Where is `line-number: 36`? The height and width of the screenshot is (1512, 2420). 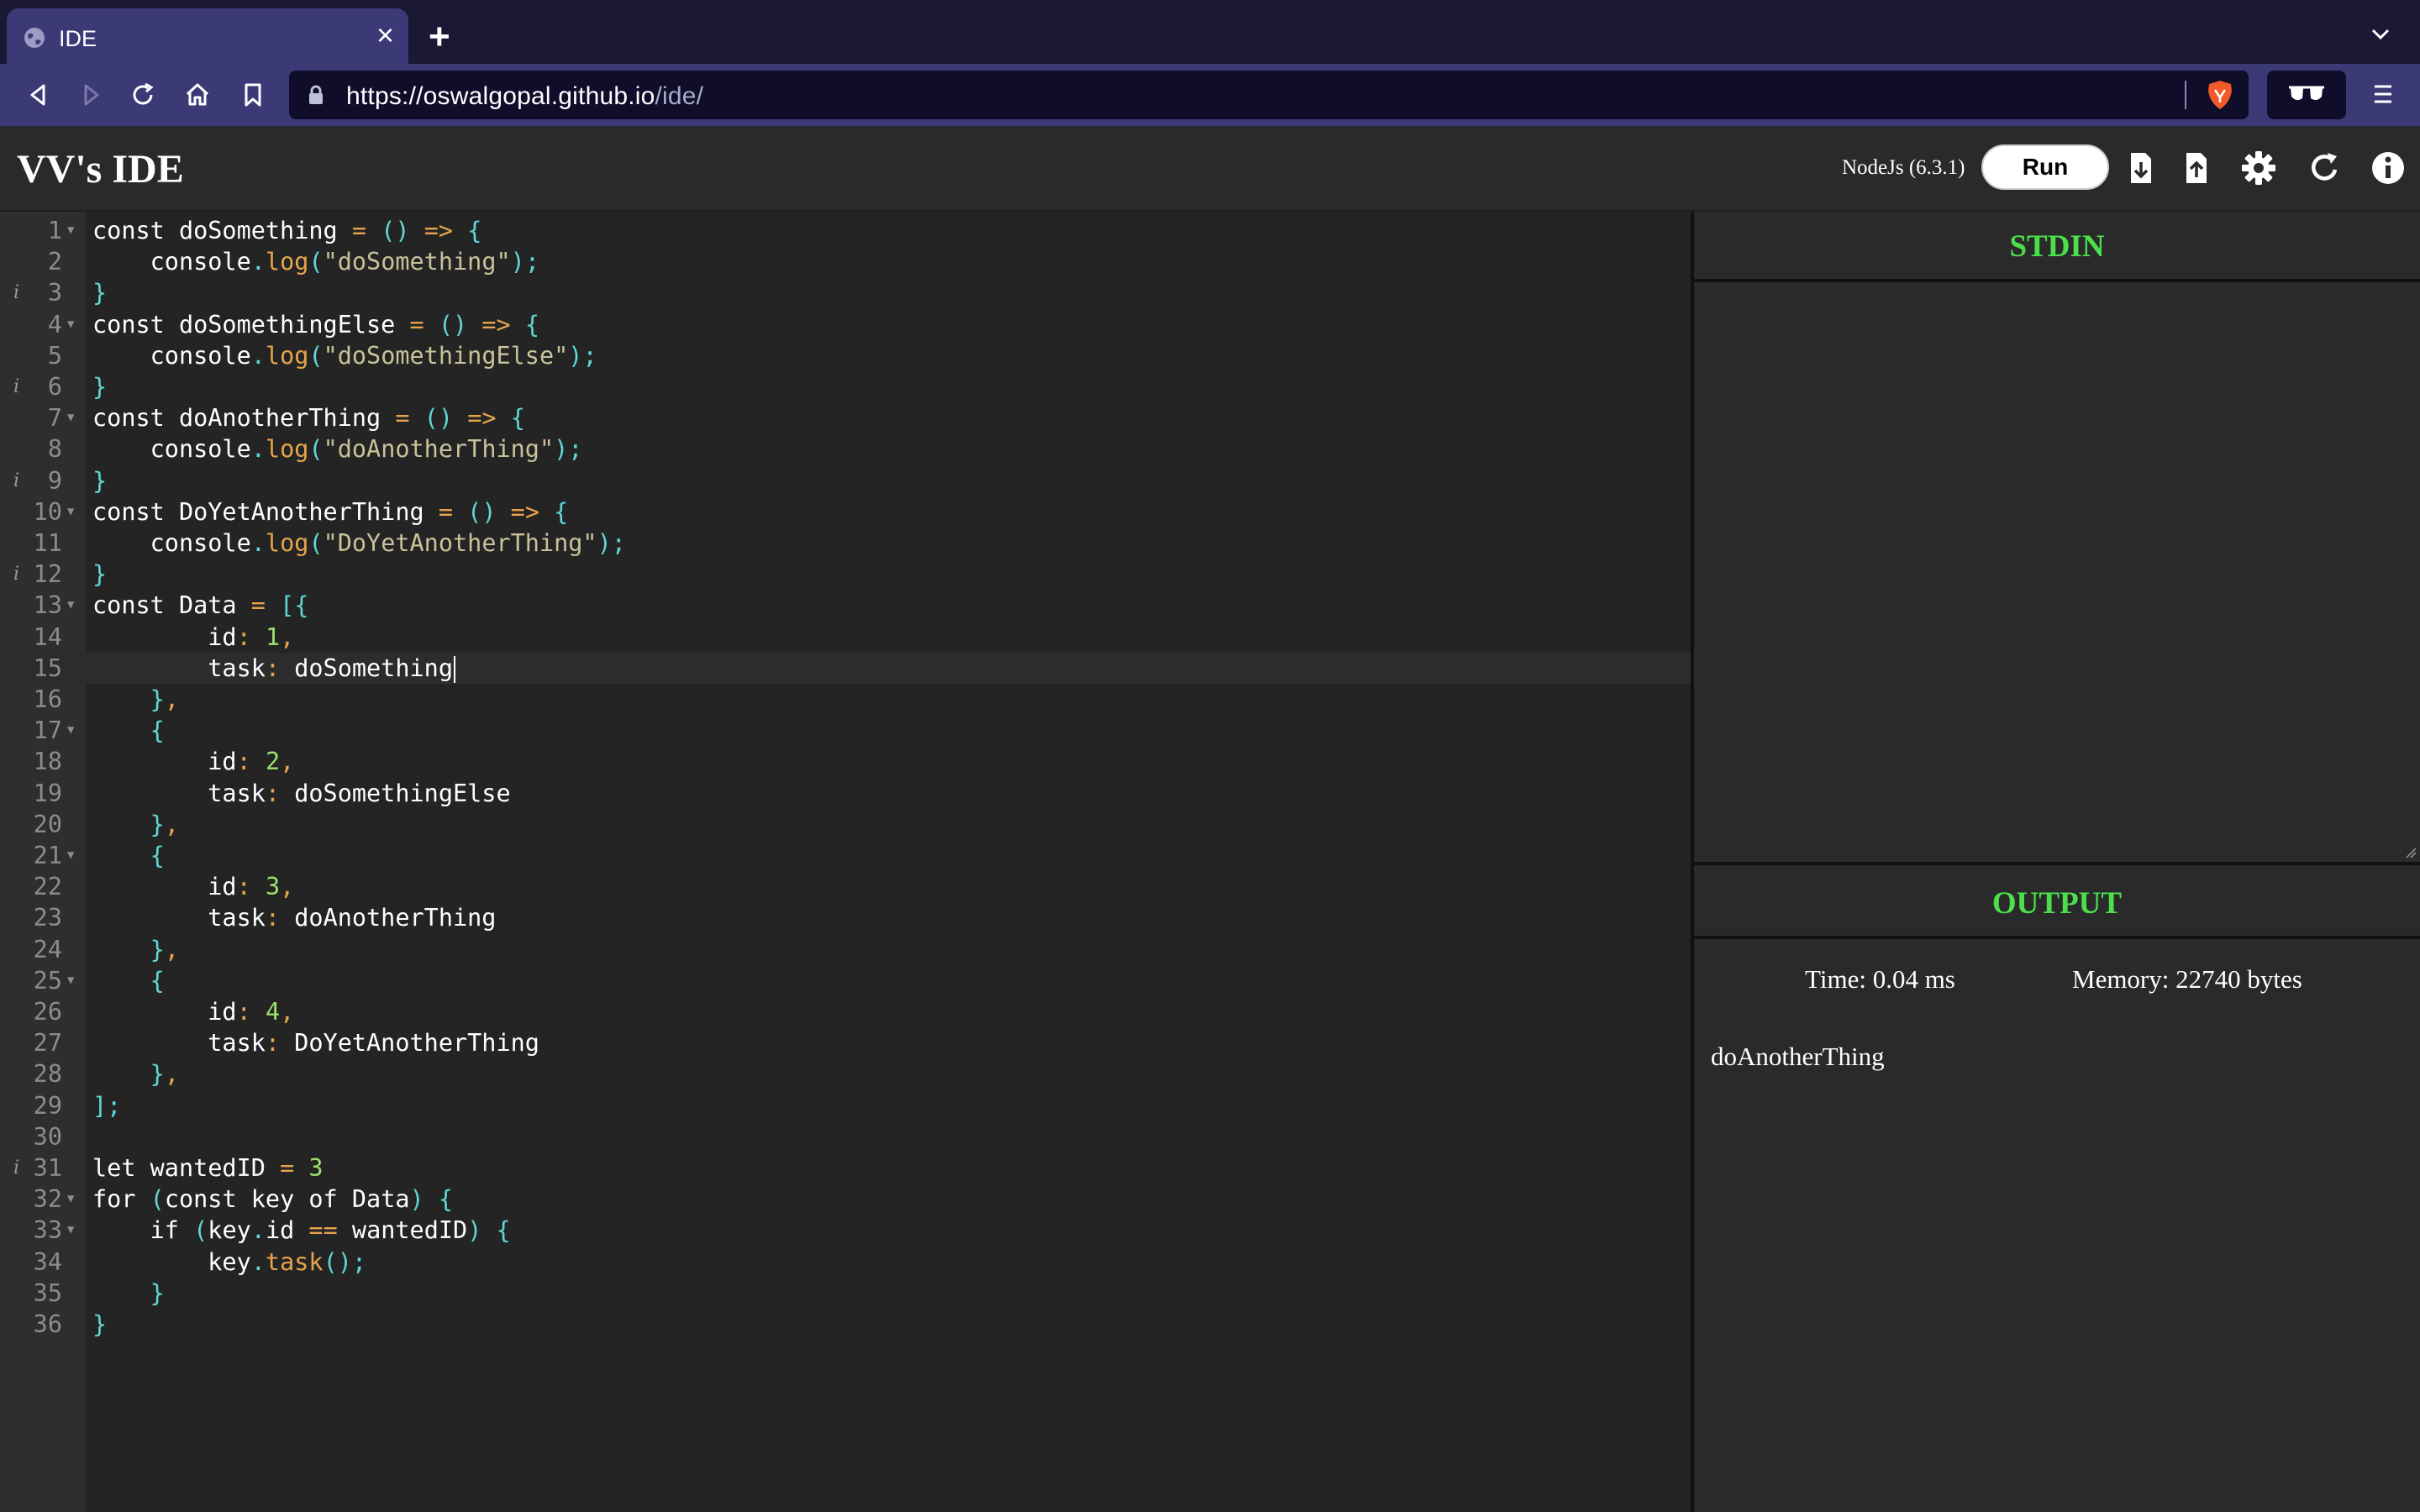 line-number: 36 is located at coordinates (47, 1324).